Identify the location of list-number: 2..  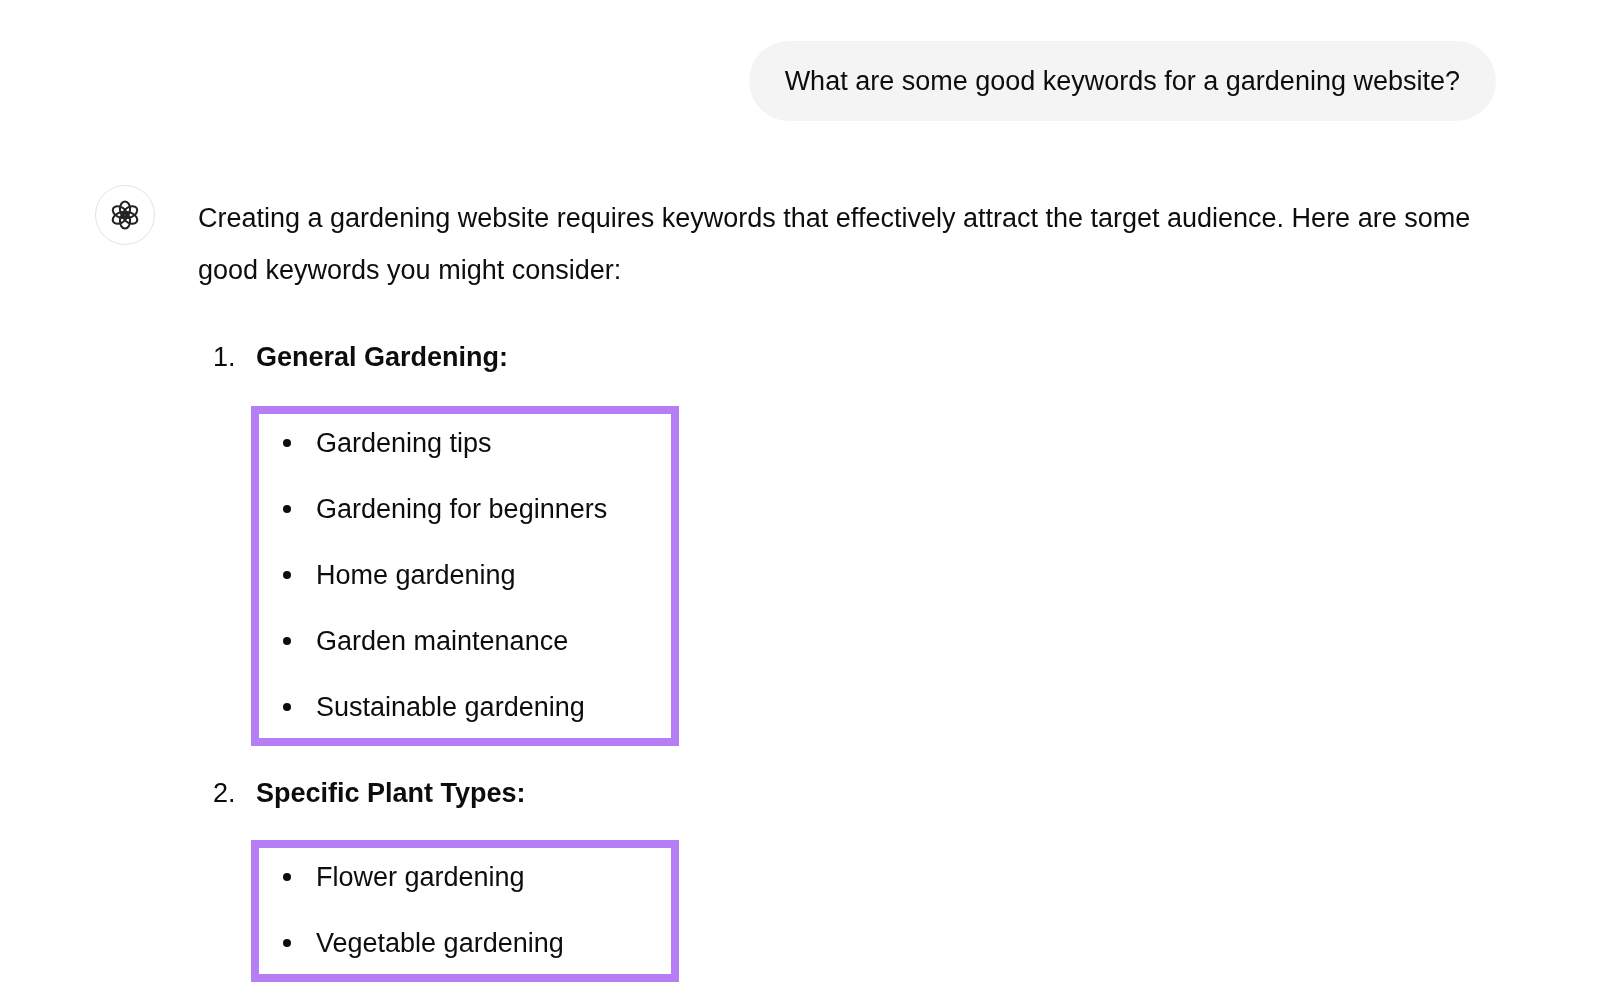
(225, 793).